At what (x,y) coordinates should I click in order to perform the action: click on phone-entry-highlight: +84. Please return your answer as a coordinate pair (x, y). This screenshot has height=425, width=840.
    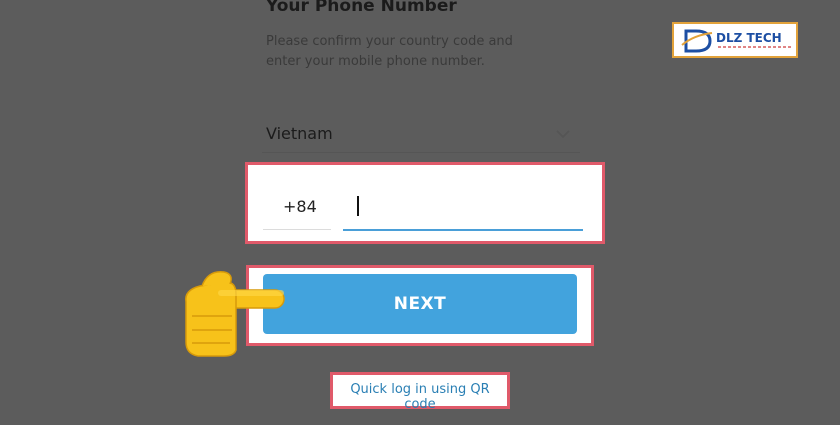
    Looking at the image, I should click on (425, 203).